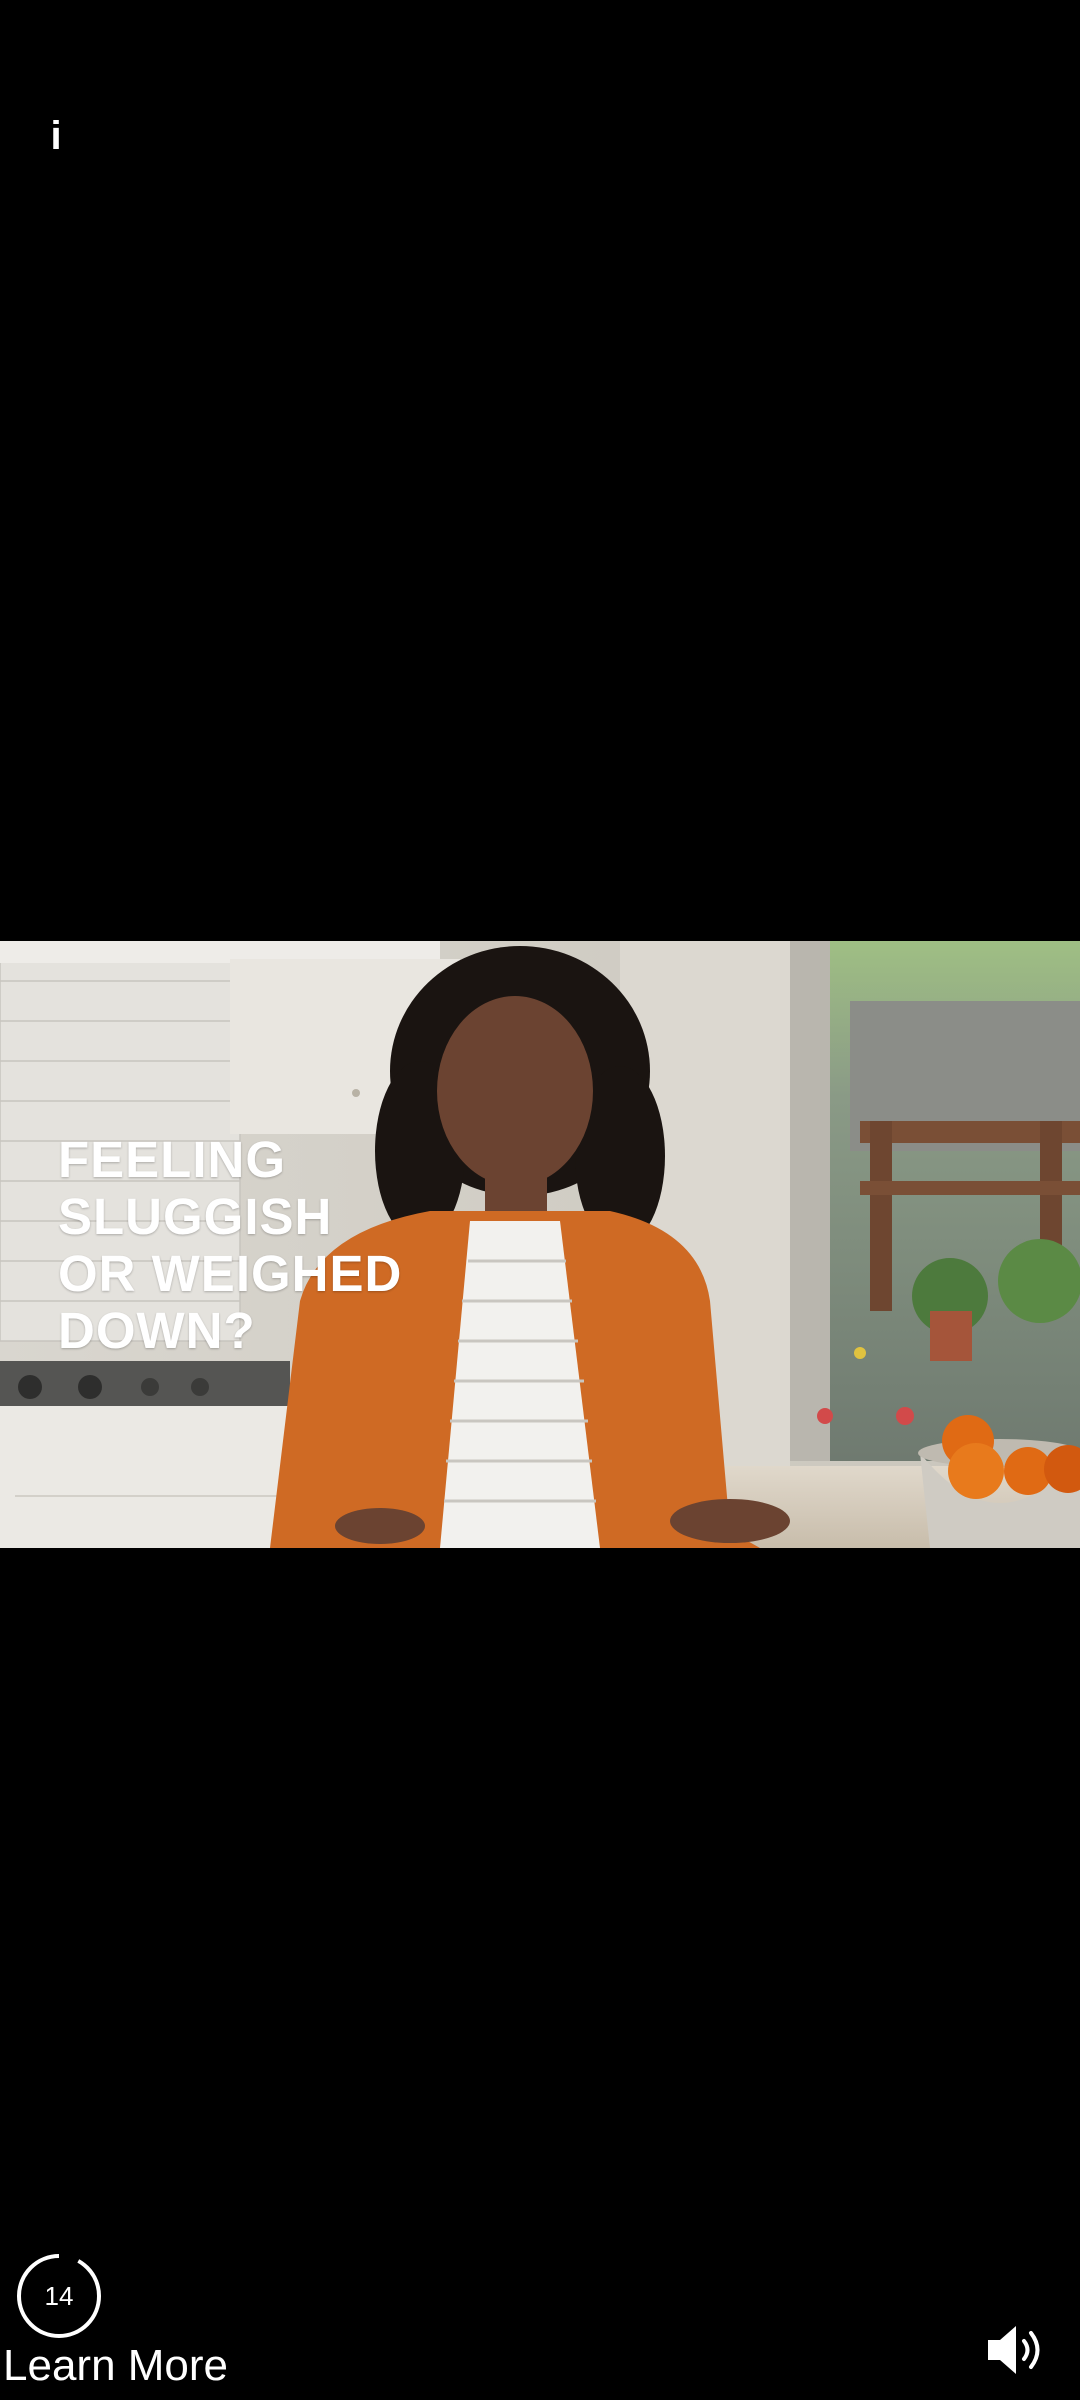 This screenshot has width=1080, height=2400. Describe the element at coordinates (56, 136) in the screenshot. I see `info-icon: i` at that location.